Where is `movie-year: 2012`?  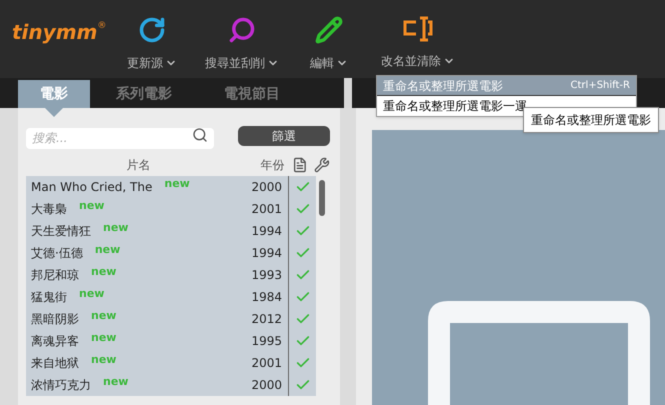 movie-year: 2012 is located at coordinates (266, 319).